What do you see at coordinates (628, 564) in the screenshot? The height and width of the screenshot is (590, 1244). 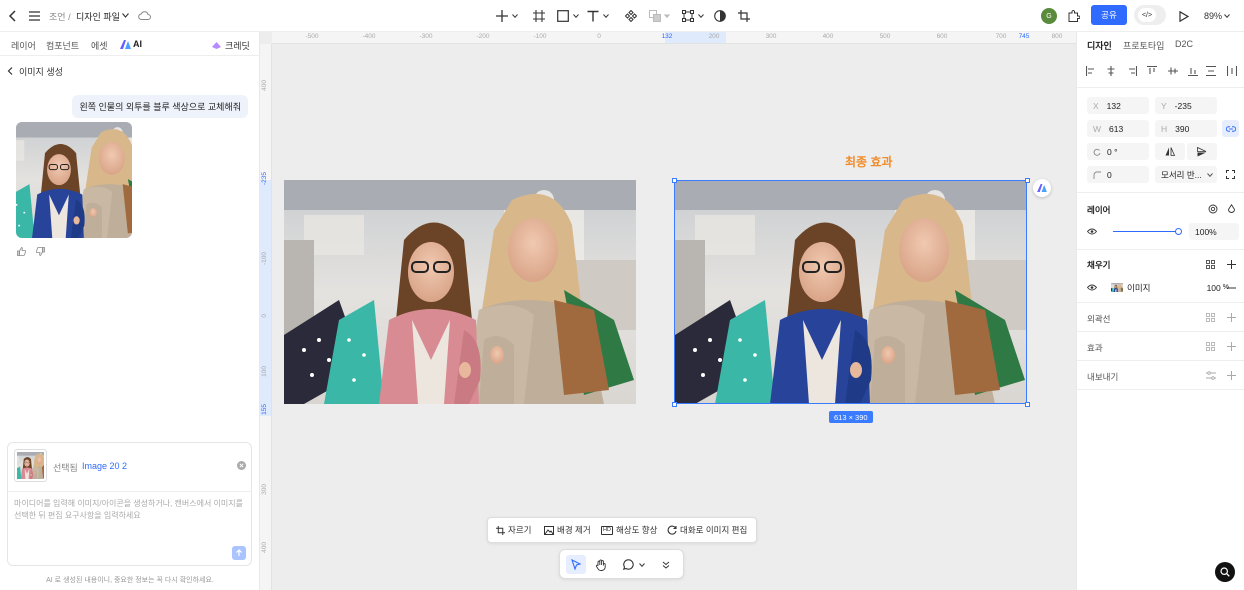 I see `comment-tool-button` at bounding box center [628, 564].